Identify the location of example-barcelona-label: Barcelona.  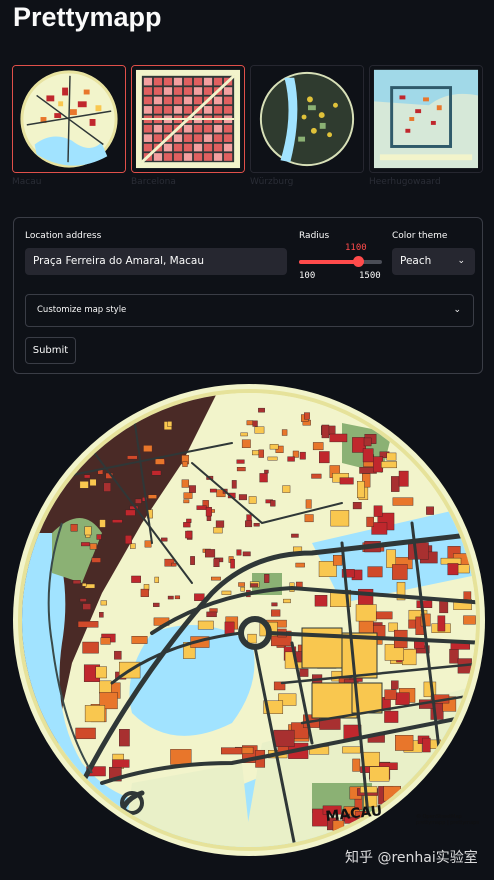
(153, 182).